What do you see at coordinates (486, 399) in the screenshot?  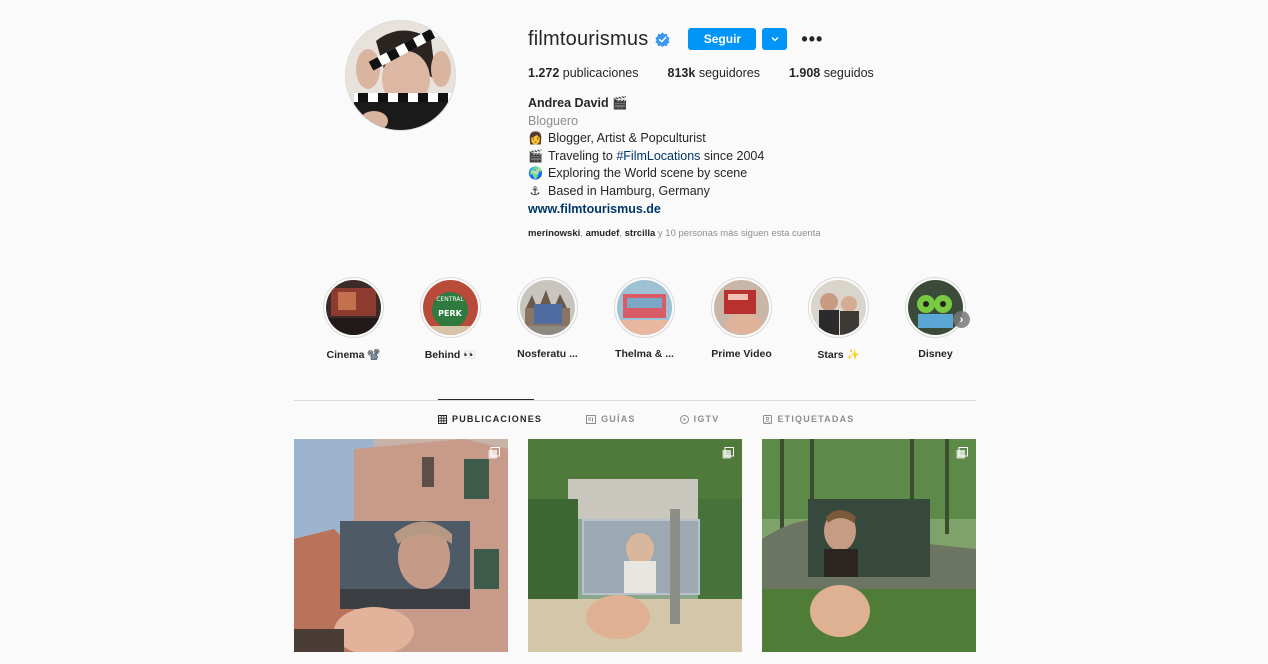 I see `active-tab-indicator` at bounding box center [486, 399].